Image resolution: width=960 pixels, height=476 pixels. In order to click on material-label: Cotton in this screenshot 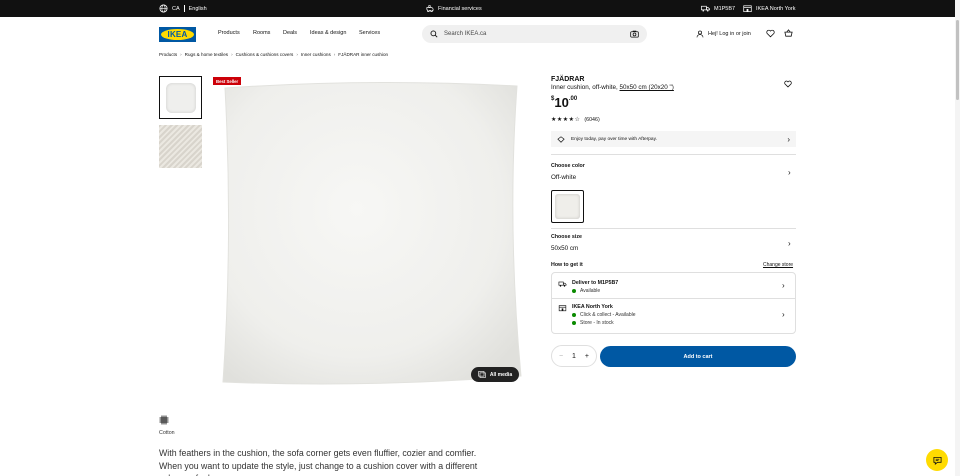, I will do `click(167, 433)`.